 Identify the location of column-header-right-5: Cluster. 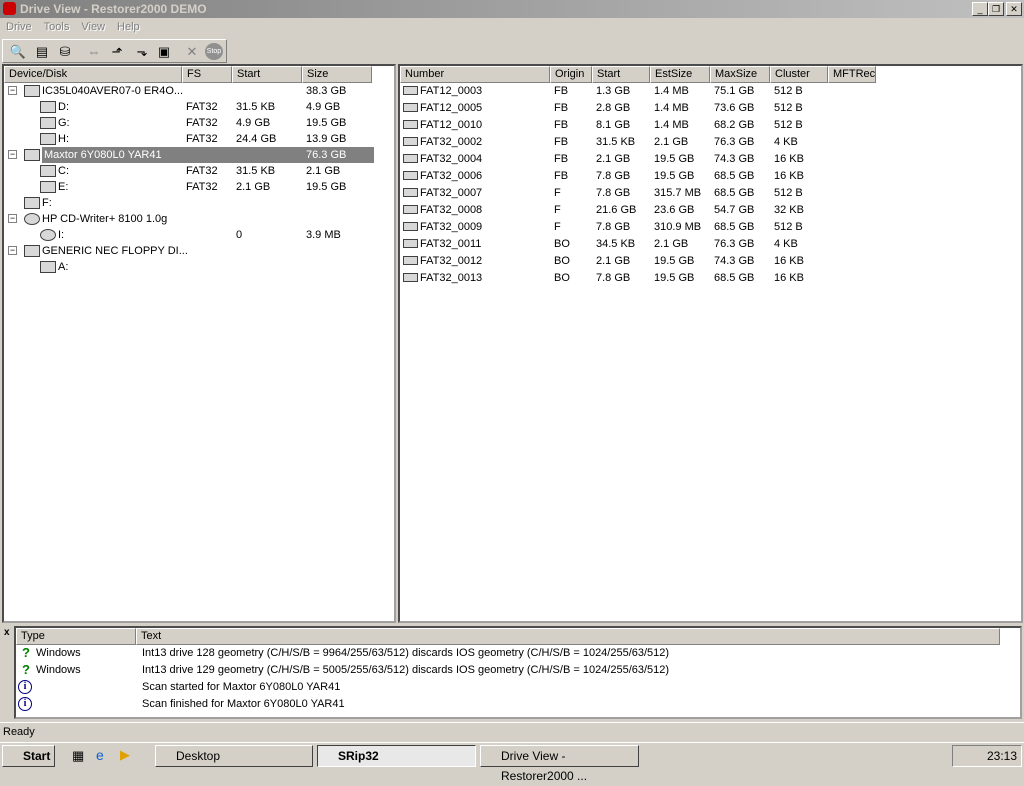
(799, 74).